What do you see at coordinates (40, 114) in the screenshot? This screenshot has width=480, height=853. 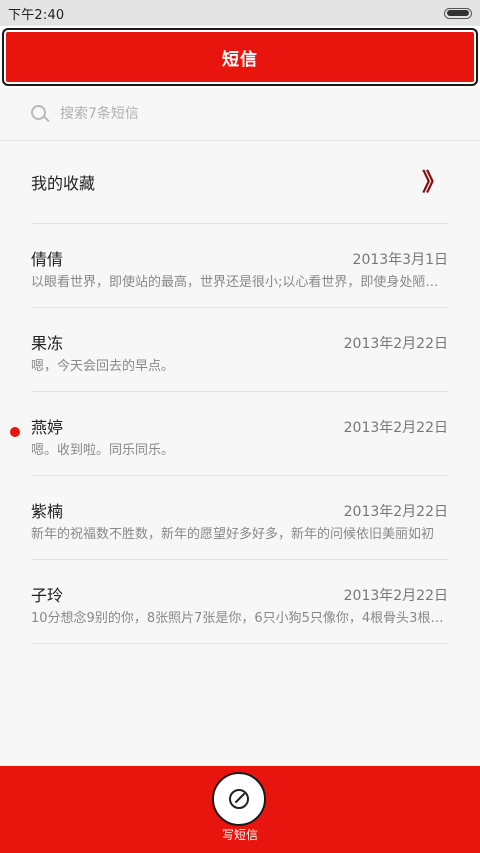 I see `search-icon` at bounding box center [40, 114].